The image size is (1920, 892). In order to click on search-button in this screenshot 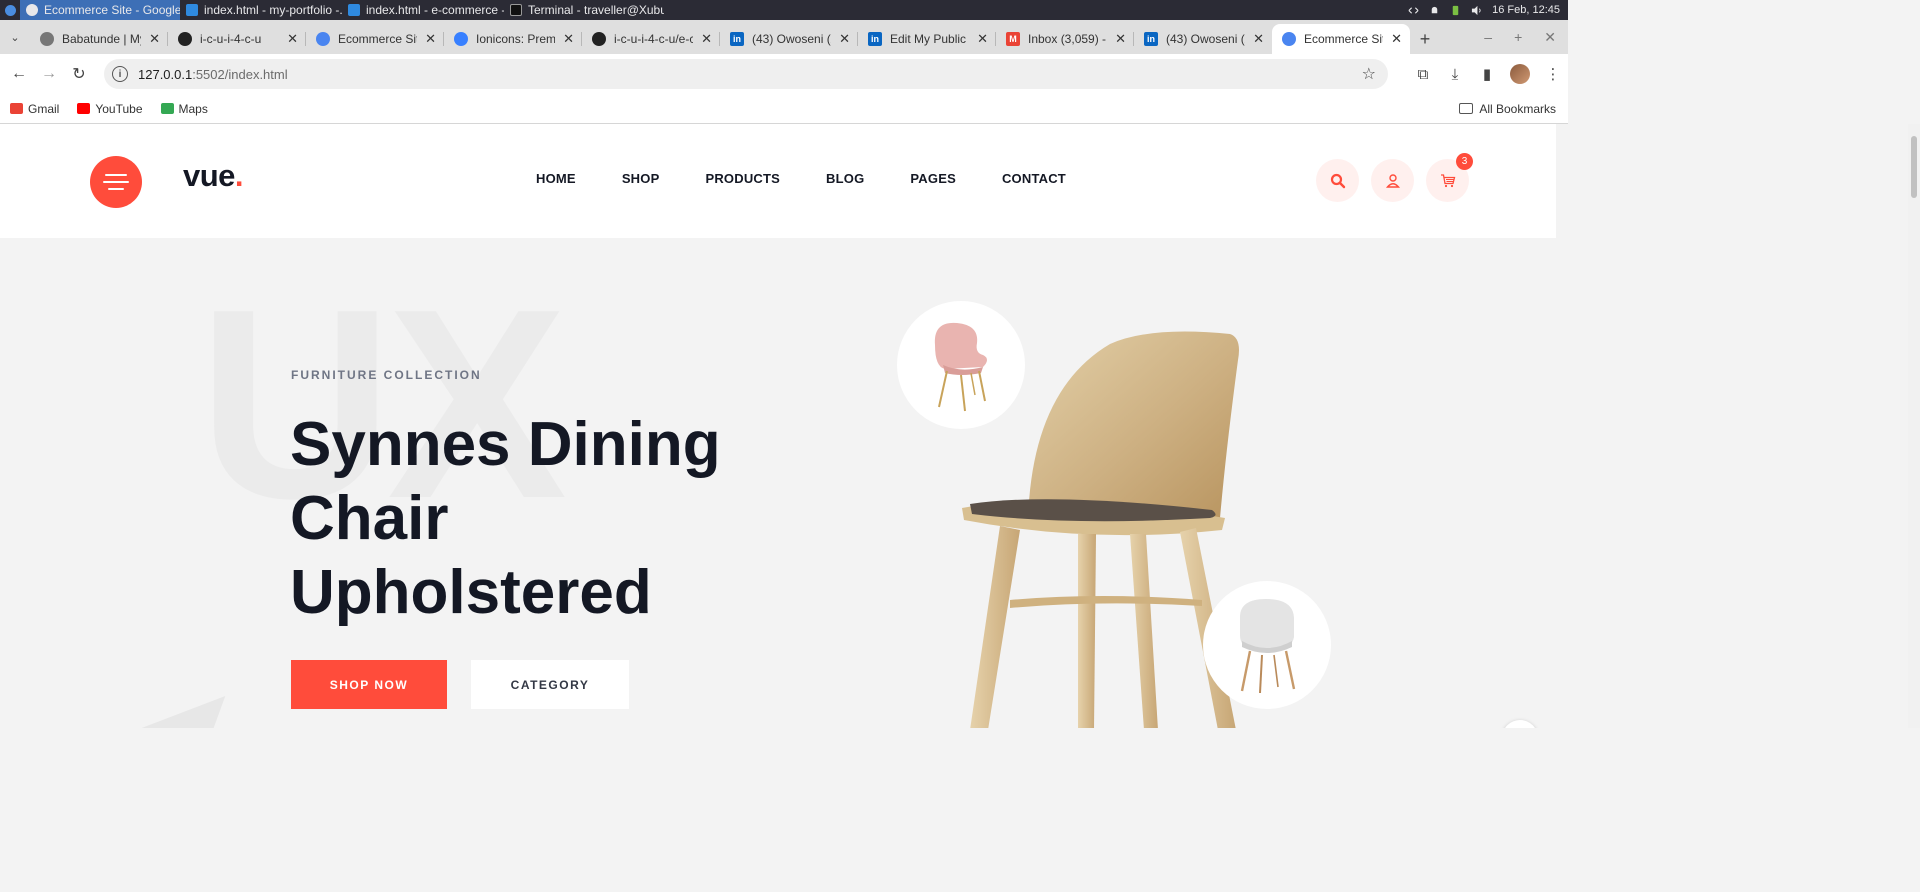, I will do `click(1337, 180)`.